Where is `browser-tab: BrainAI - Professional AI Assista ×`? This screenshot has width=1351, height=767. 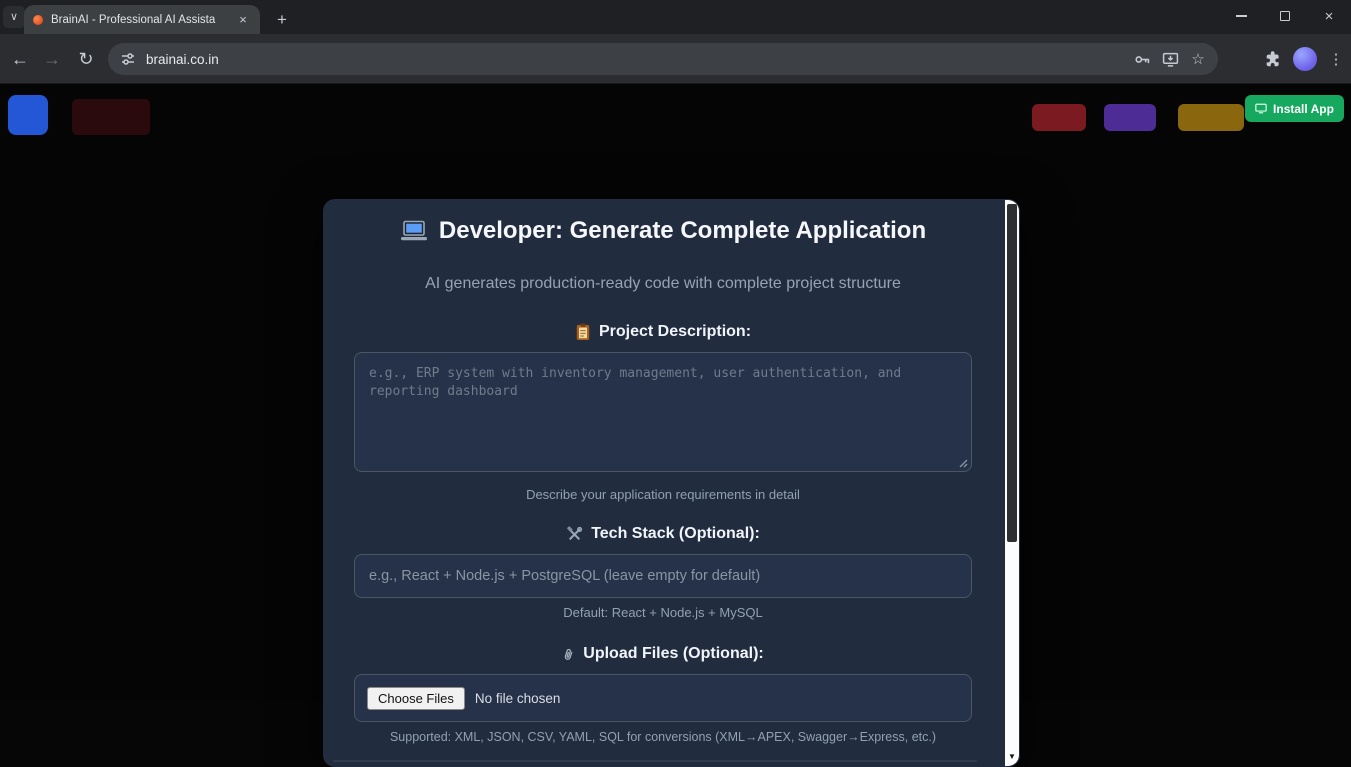
browser-tab: BrainAI - Professional AI Assista × is located at coordinates (142, 19).